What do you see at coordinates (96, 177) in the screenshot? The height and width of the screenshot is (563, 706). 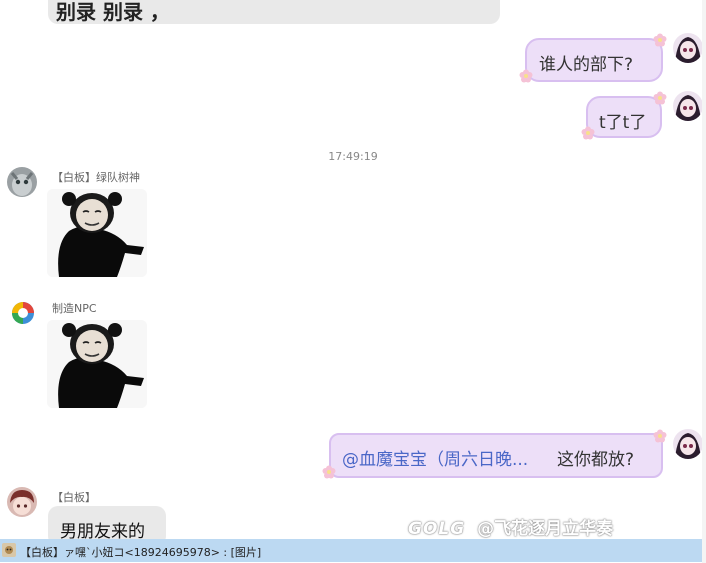 I see `sender-name: 【白板】绿队树神` at bounding box center [96, 177].